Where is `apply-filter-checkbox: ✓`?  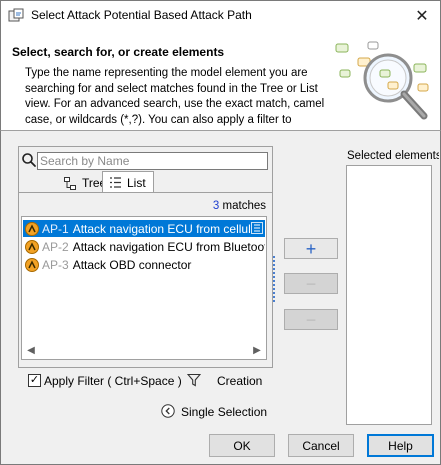 apply-filter-checkbox: ✓ is located at coordinates (34, 380).